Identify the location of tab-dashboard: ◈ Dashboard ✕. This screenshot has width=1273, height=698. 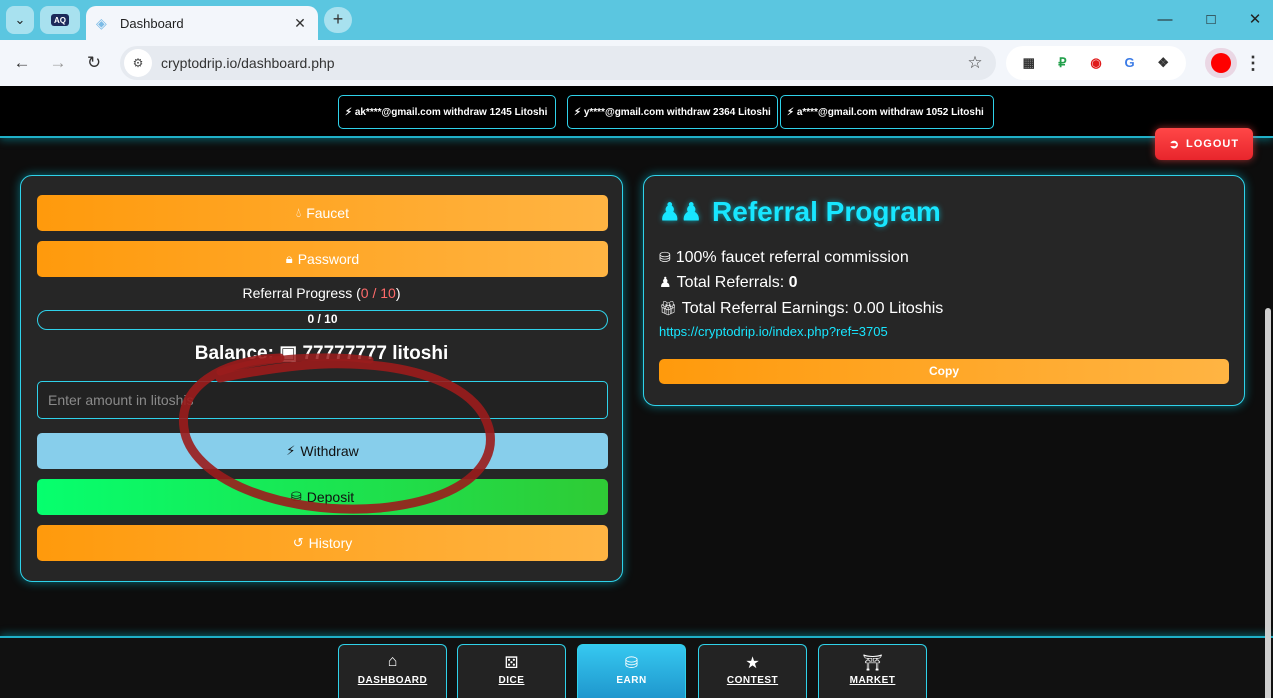
(202, 23).